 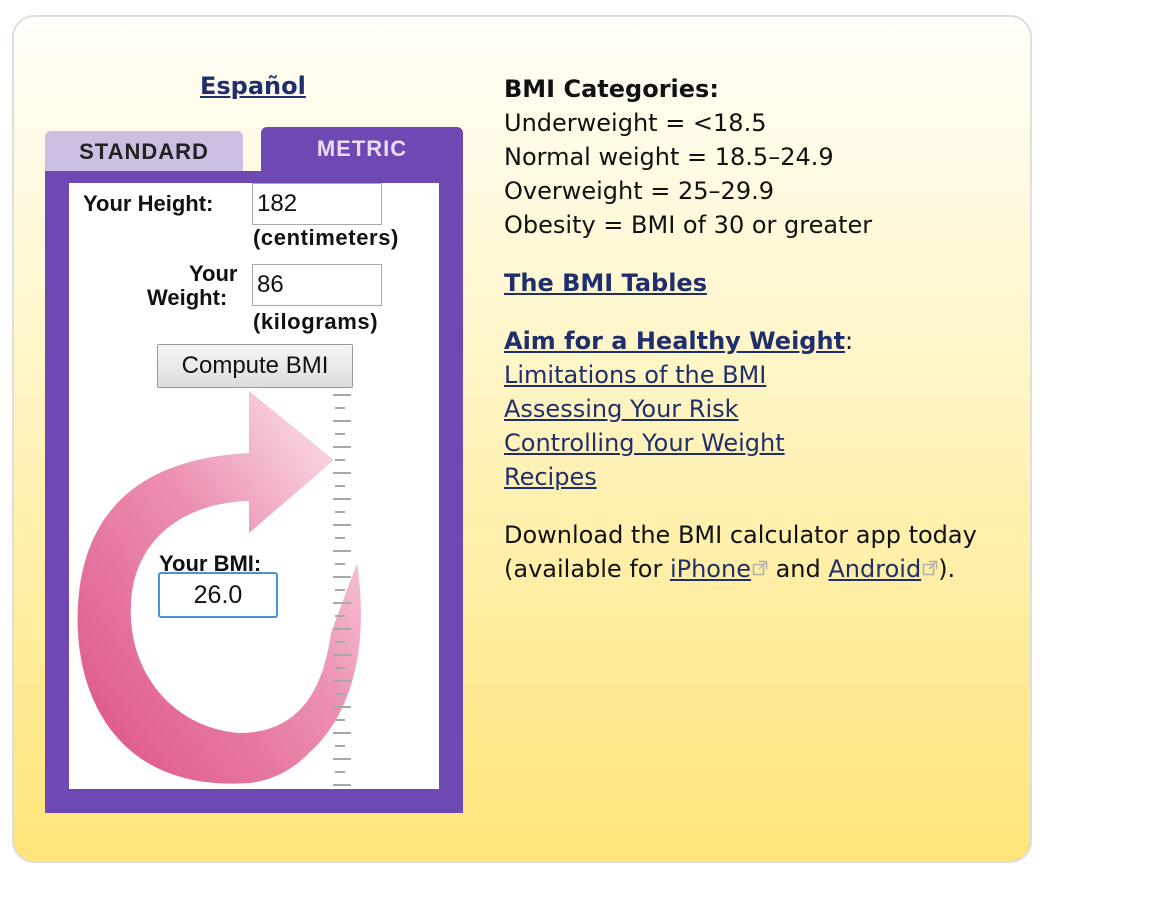 What do you see at coordinates (635, 375) in the screenshot?
I see `limitations-link: Limitations of the BMI` at bounding box center [635, 375].